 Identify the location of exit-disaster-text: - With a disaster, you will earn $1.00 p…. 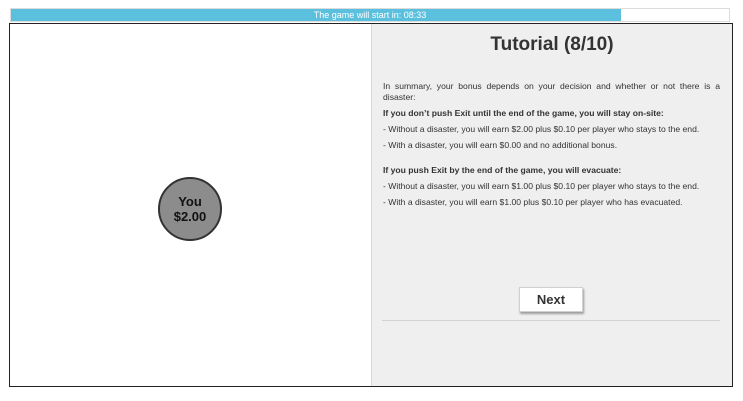
(533, 202).